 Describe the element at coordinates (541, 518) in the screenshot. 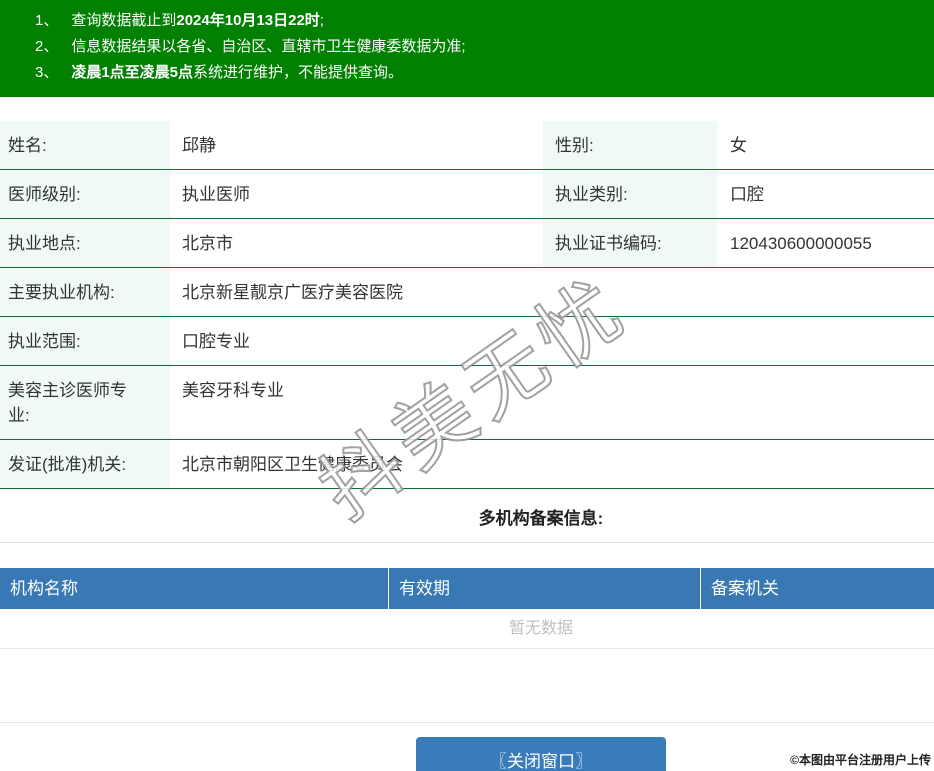

I see `multi-institution-section-title: 多机构备案信息:` at that location.